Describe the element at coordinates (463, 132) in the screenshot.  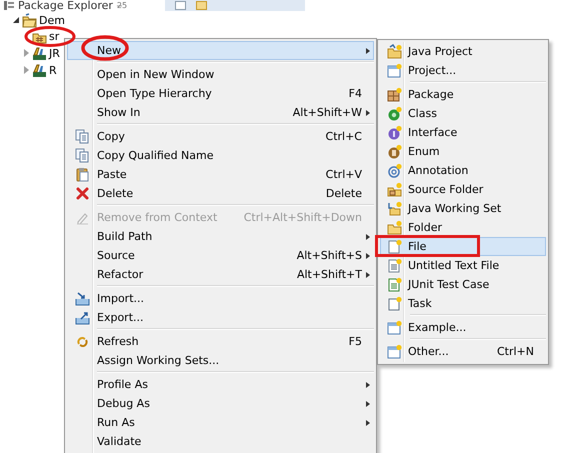
I see `menu-item: Interface` at that location.